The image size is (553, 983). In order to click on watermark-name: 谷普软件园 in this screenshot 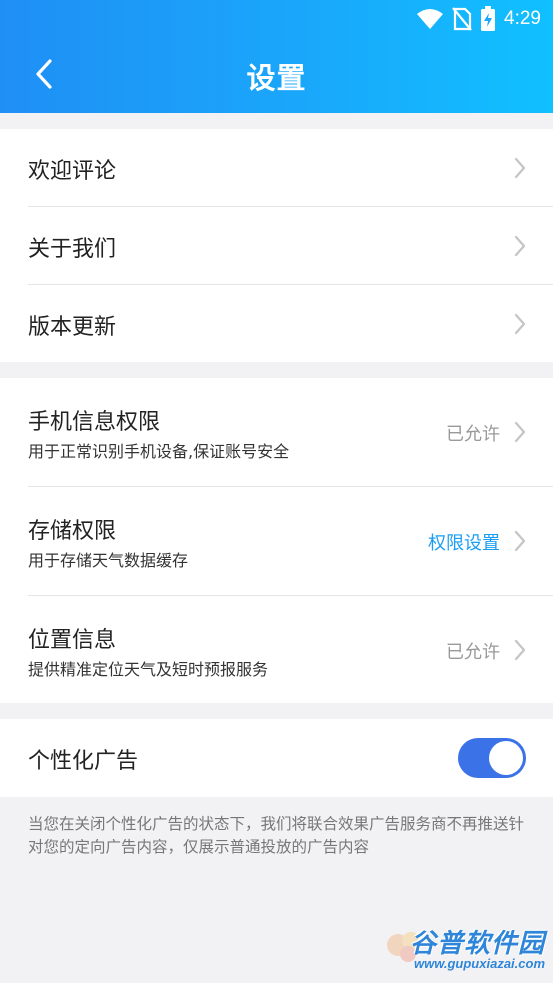, I will do `click(477, 944)`.